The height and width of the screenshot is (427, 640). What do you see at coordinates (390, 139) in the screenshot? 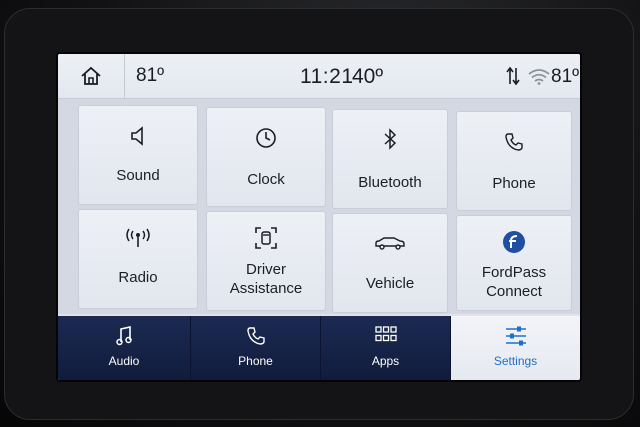
I see `bluetooth-icon` at bounding box center [390, 139].